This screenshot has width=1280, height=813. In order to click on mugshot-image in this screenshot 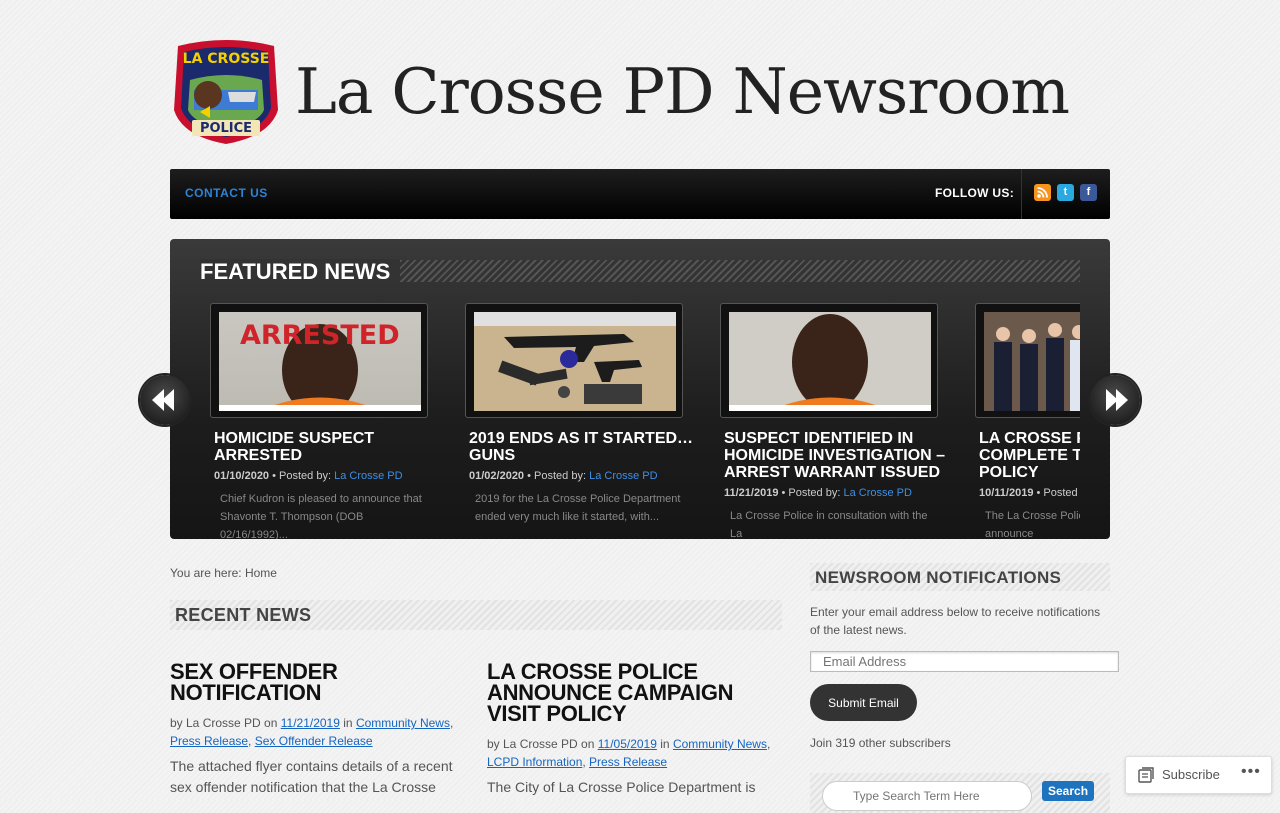, I will do `click(830, 361)`.